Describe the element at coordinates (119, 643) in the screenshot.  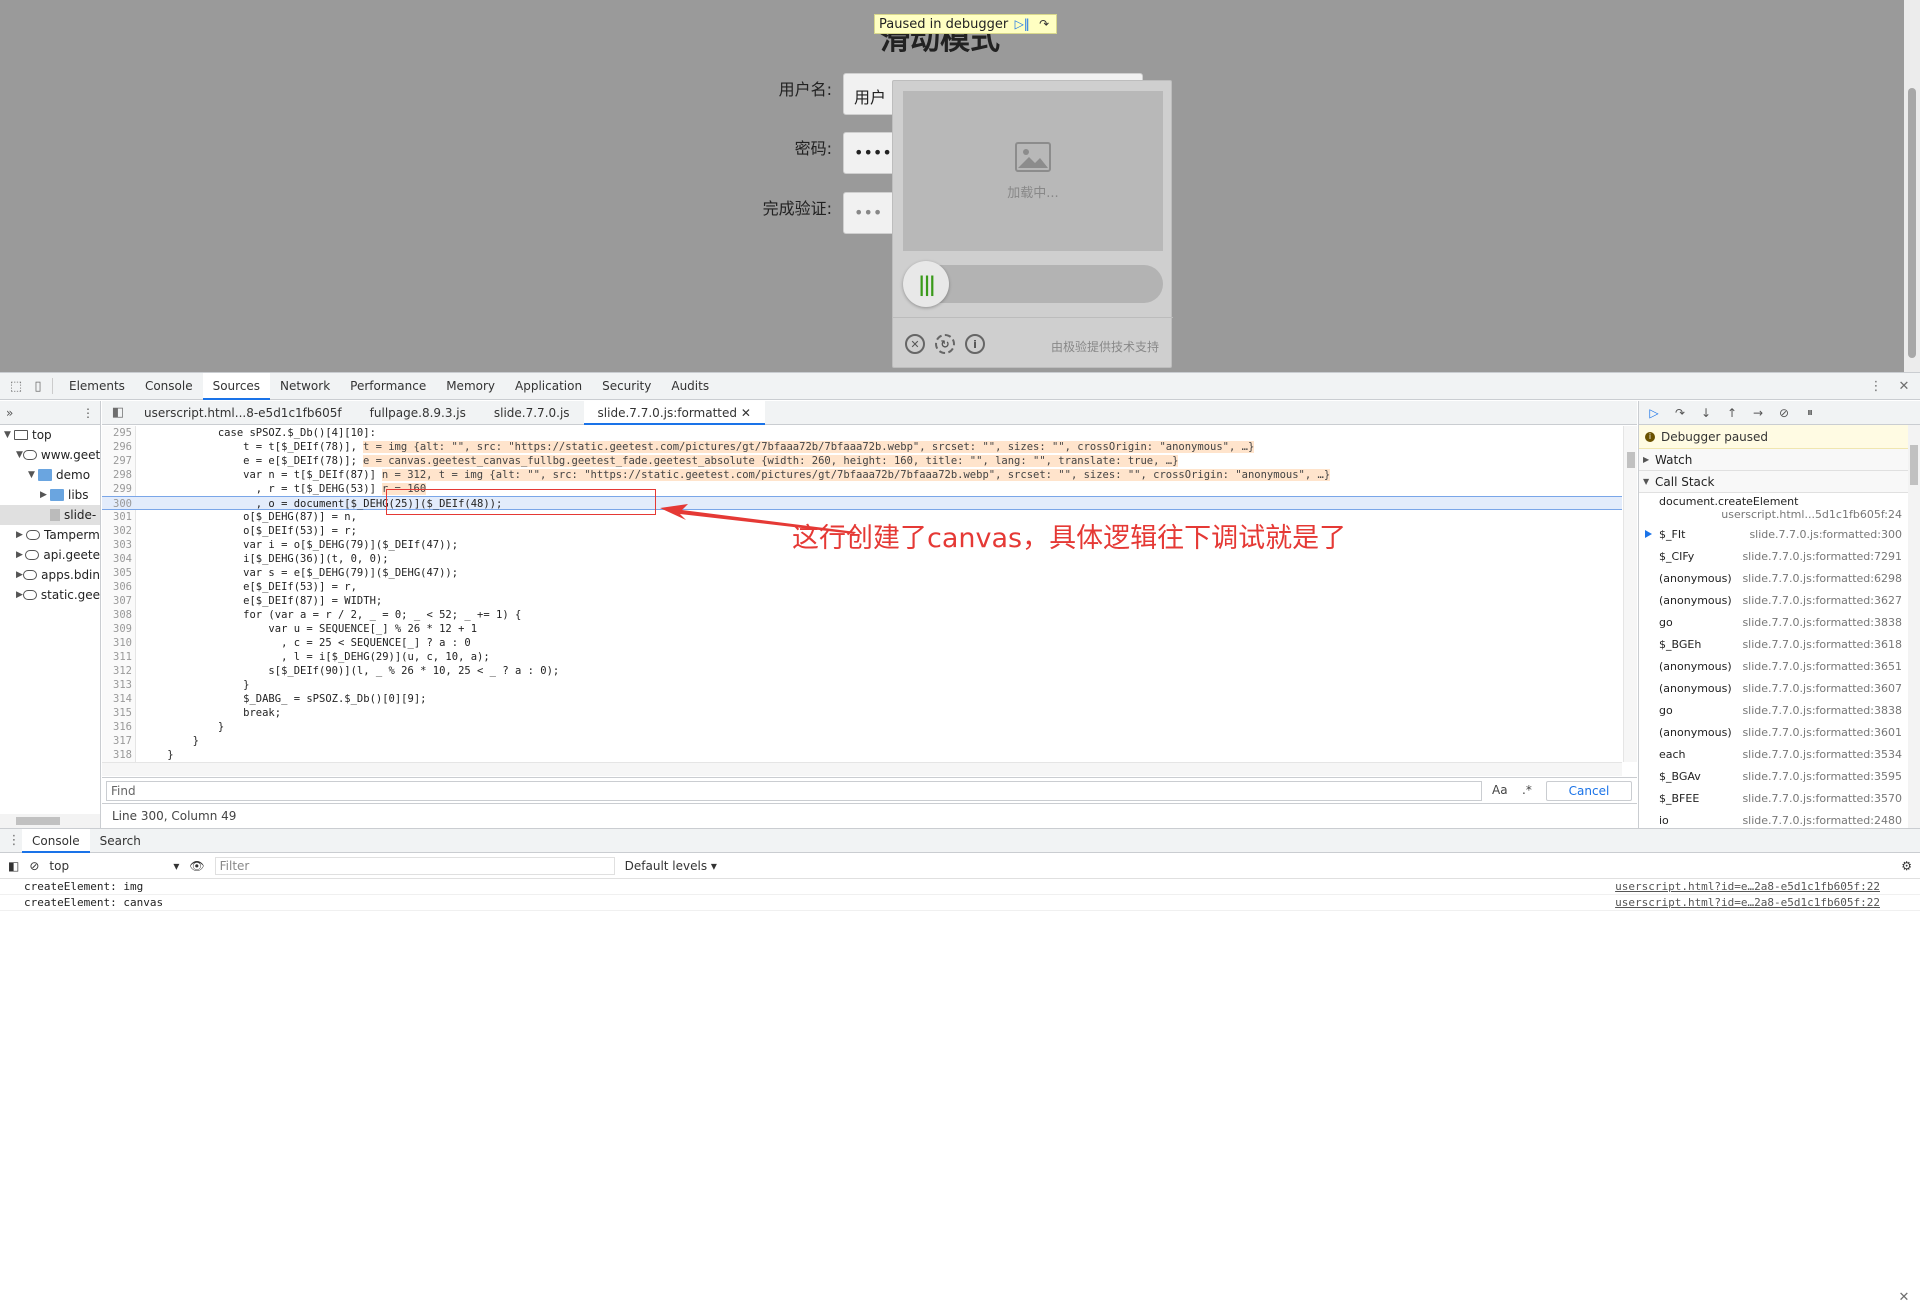
I see `line-number: 310` at that location.